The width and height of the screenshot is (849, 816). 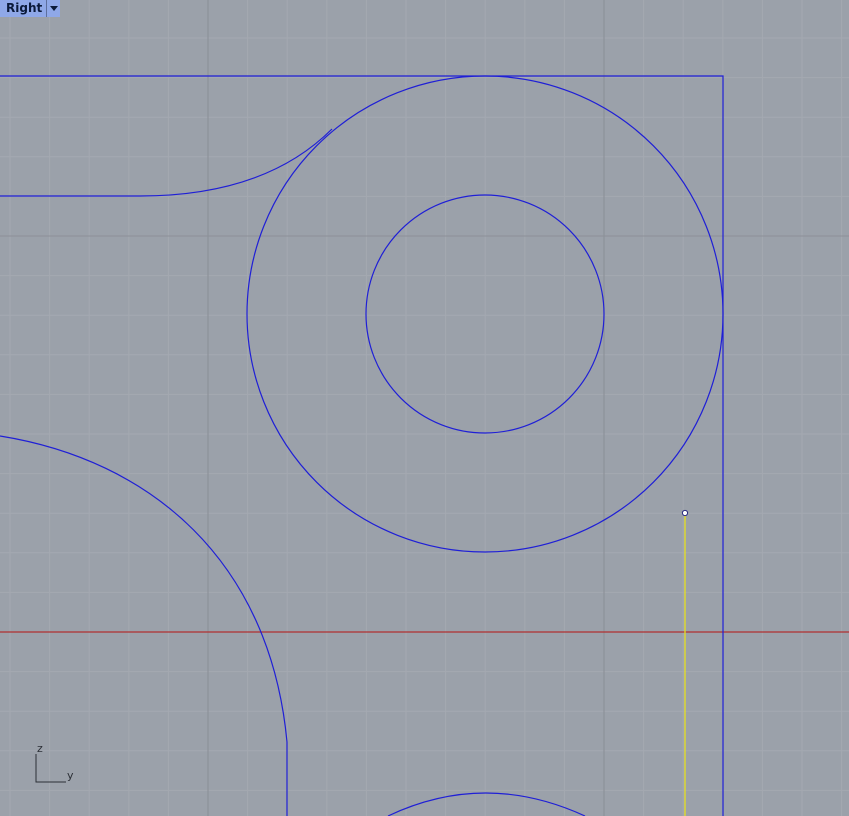 What do you see at coordinates (54, 8) in the screenshot?
I see `chevron-down-icon` at bounding box center [54, 8].